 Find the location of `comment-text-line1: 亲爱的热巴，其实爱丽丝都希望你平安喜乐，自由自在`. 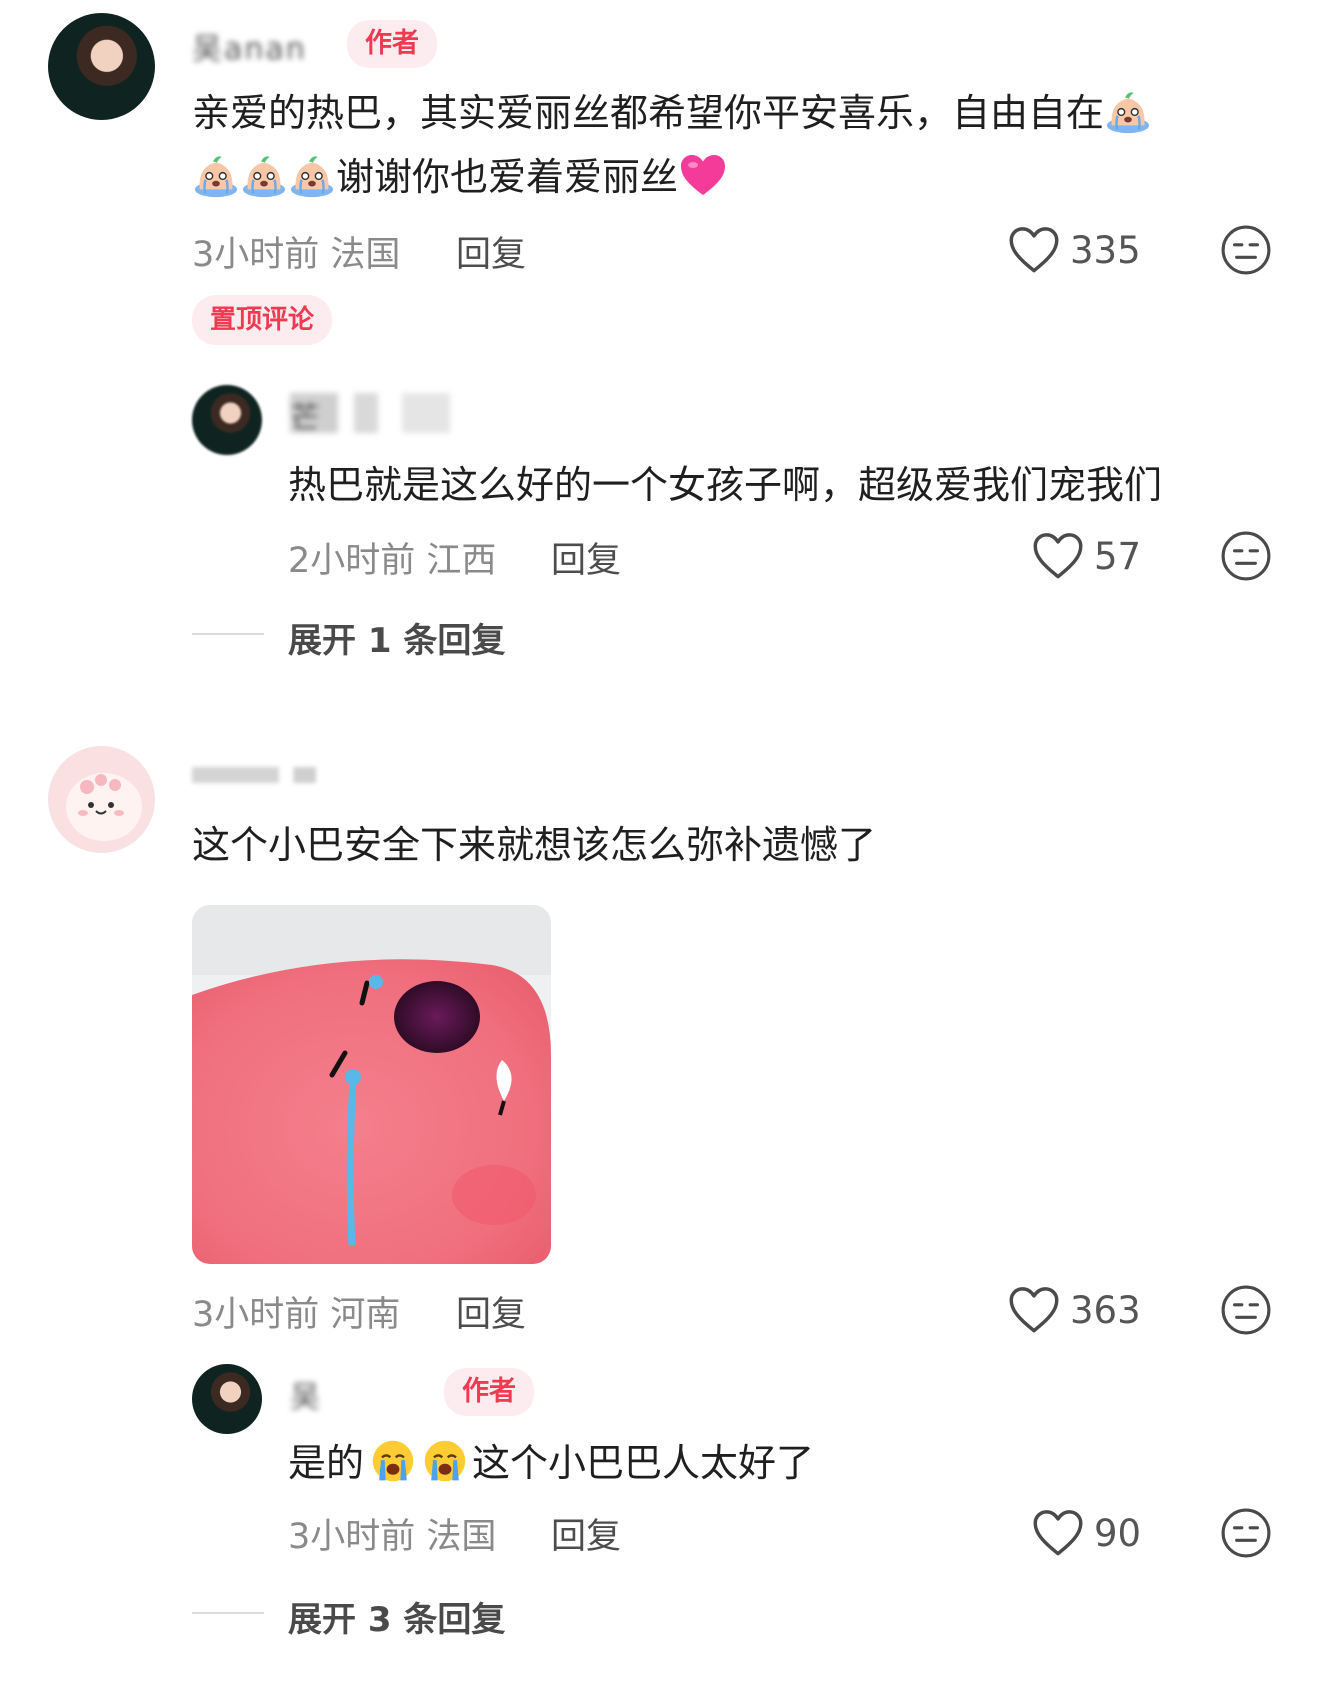

comment-text-line1: 亲爱的热巴，其实爱丽丝都希望你平安喜乐，自由自在 is located at coordinates (648, 113).